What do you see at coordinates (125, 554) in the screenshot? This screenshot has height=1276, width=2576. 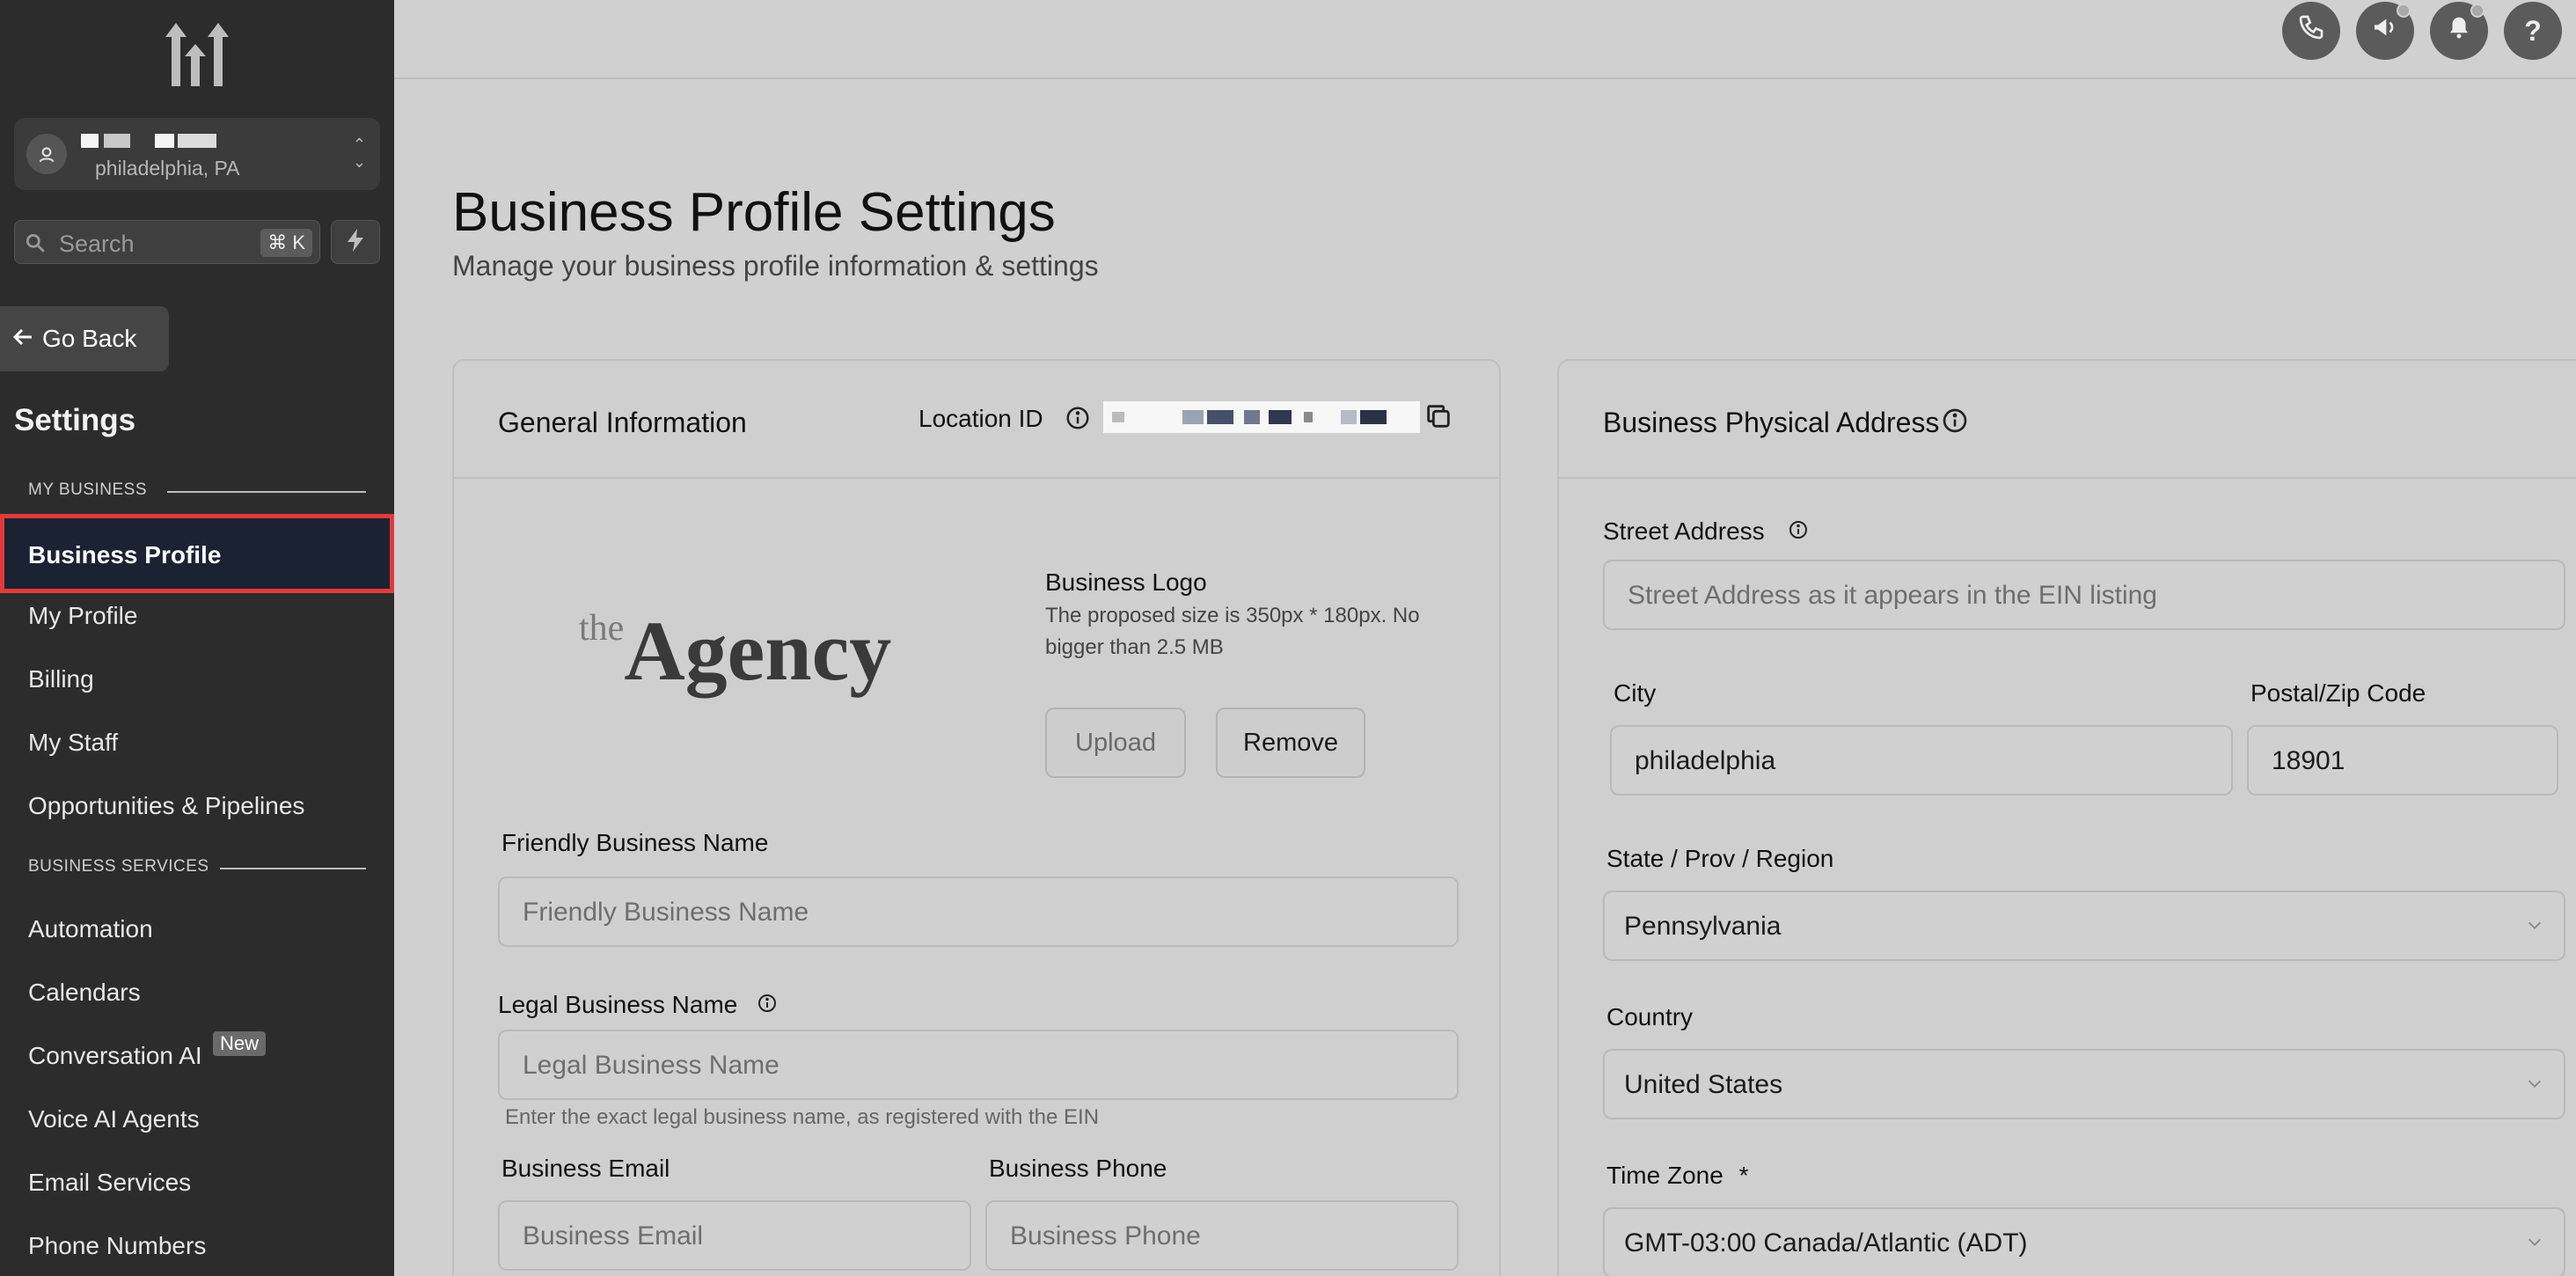 I see `sidebar-item-label: Business Profile` at bounding box center [125, 554].